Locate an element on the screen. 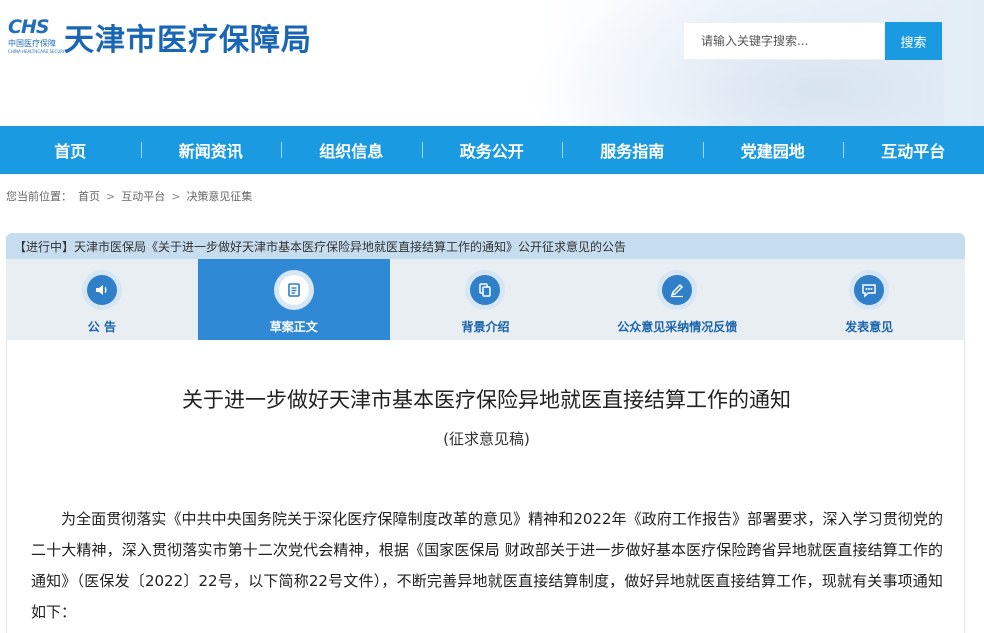 Image resolution: width=984 pixels, height=633 pixels. nav-item-home: 首页 is located at coordinates (70, 150).